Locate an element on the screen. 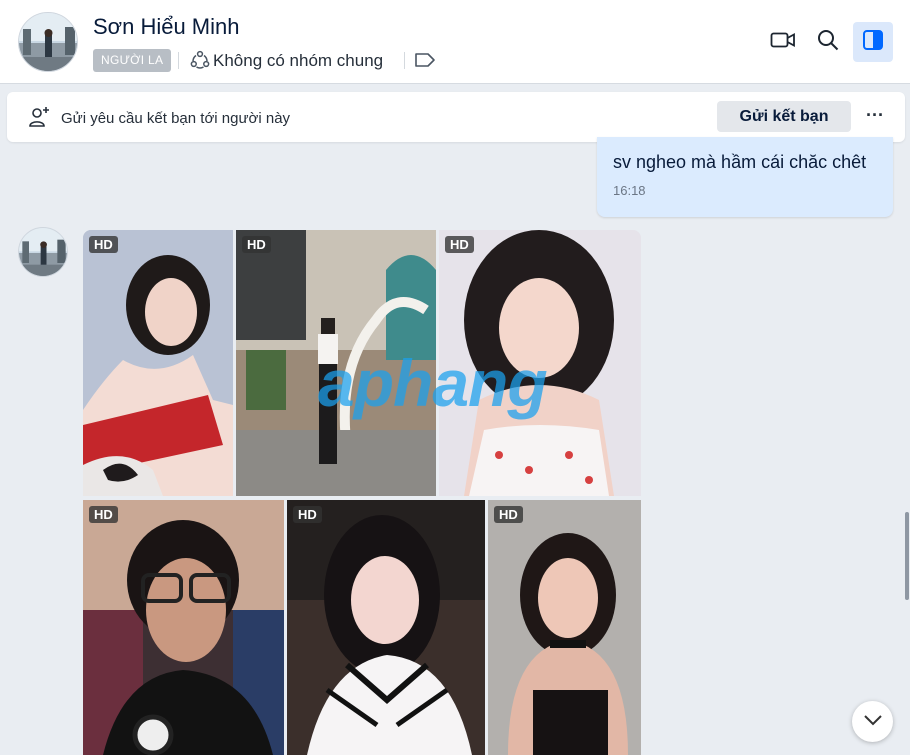 This screenshot has height=755, width=910. send-friend-request-button: Gửi kết bạn is located at coordinates (784, 116).